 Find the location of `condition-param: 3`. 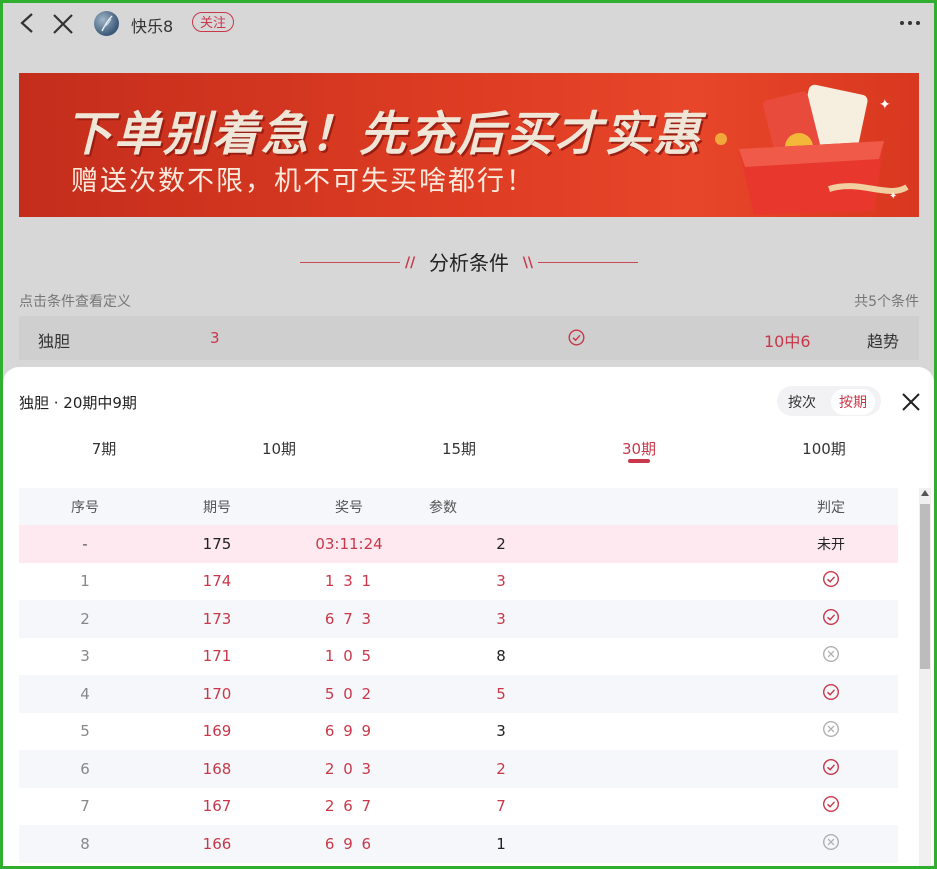

condition-param: 3 is located at coordinates (215, 338).